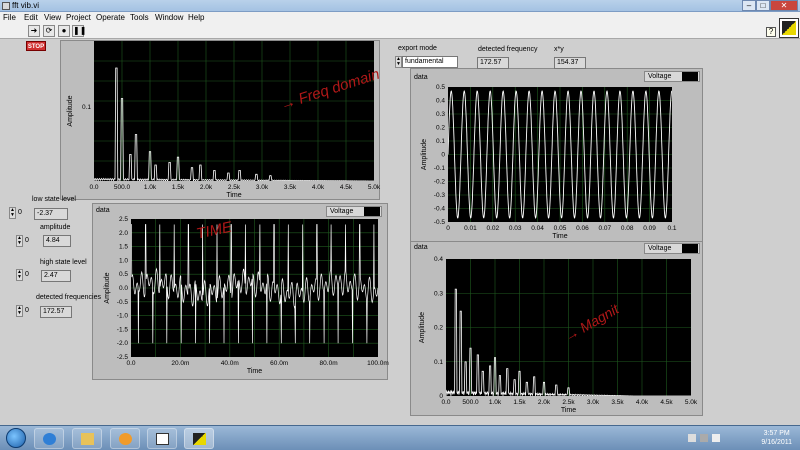 This screenshot has width=800, height=450. What do you see at coordinates (52, 17) in the screenshot?
I see `menu-view: View` at bounding box center [52, 17].